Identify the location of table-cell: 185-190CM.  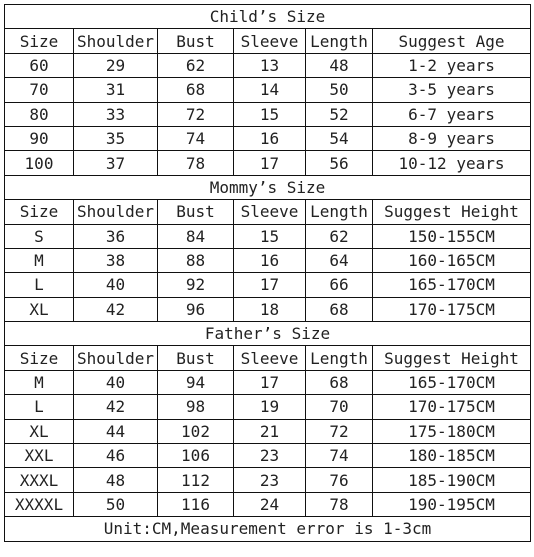
(451, 480).